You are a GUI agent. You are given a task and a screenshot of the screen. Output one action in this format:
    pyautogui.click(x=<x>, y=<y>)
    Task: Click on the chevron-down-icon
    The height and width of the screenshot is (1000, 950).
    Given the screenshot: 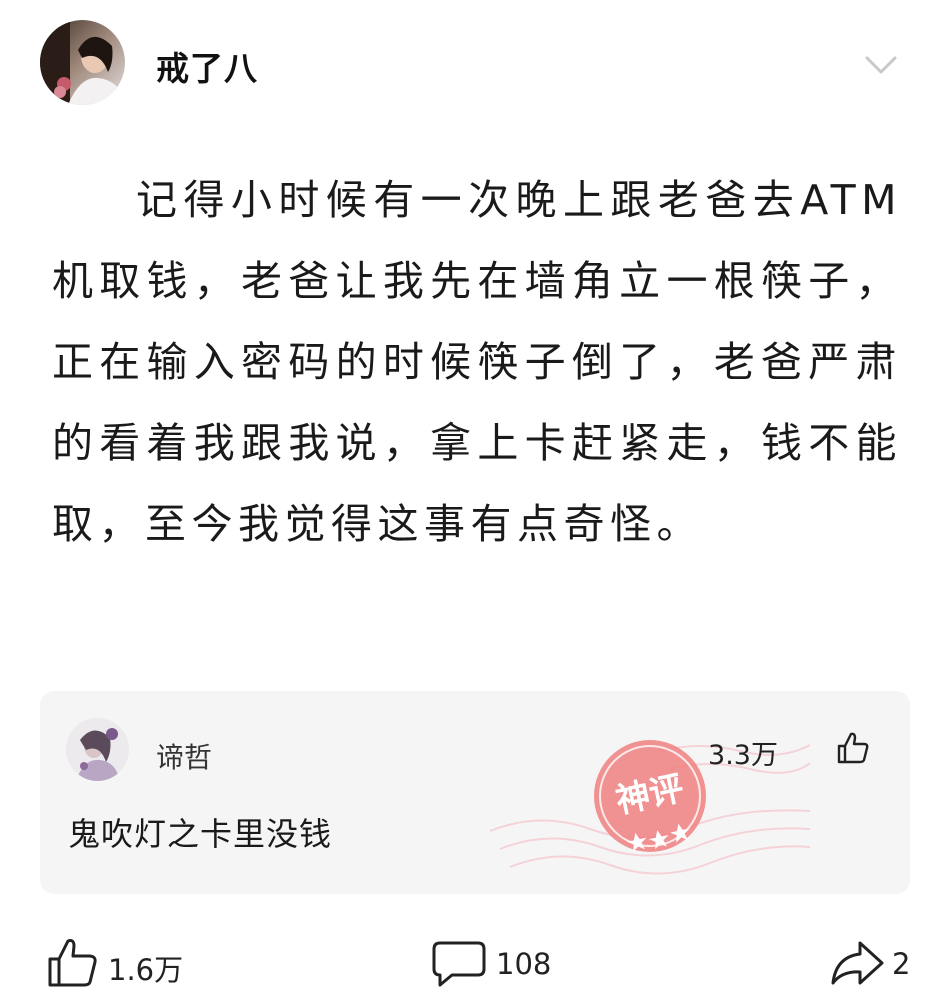 What is the action you would take?
    pyautogui.click(x=881, y=65)
    